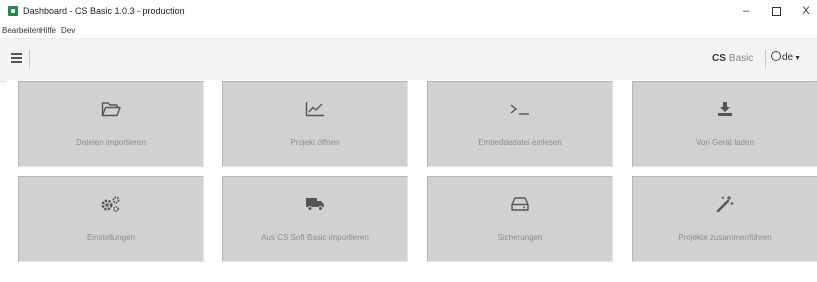  I want to click on tile-label: Embeddedatei einlesen, so click(520, 142).